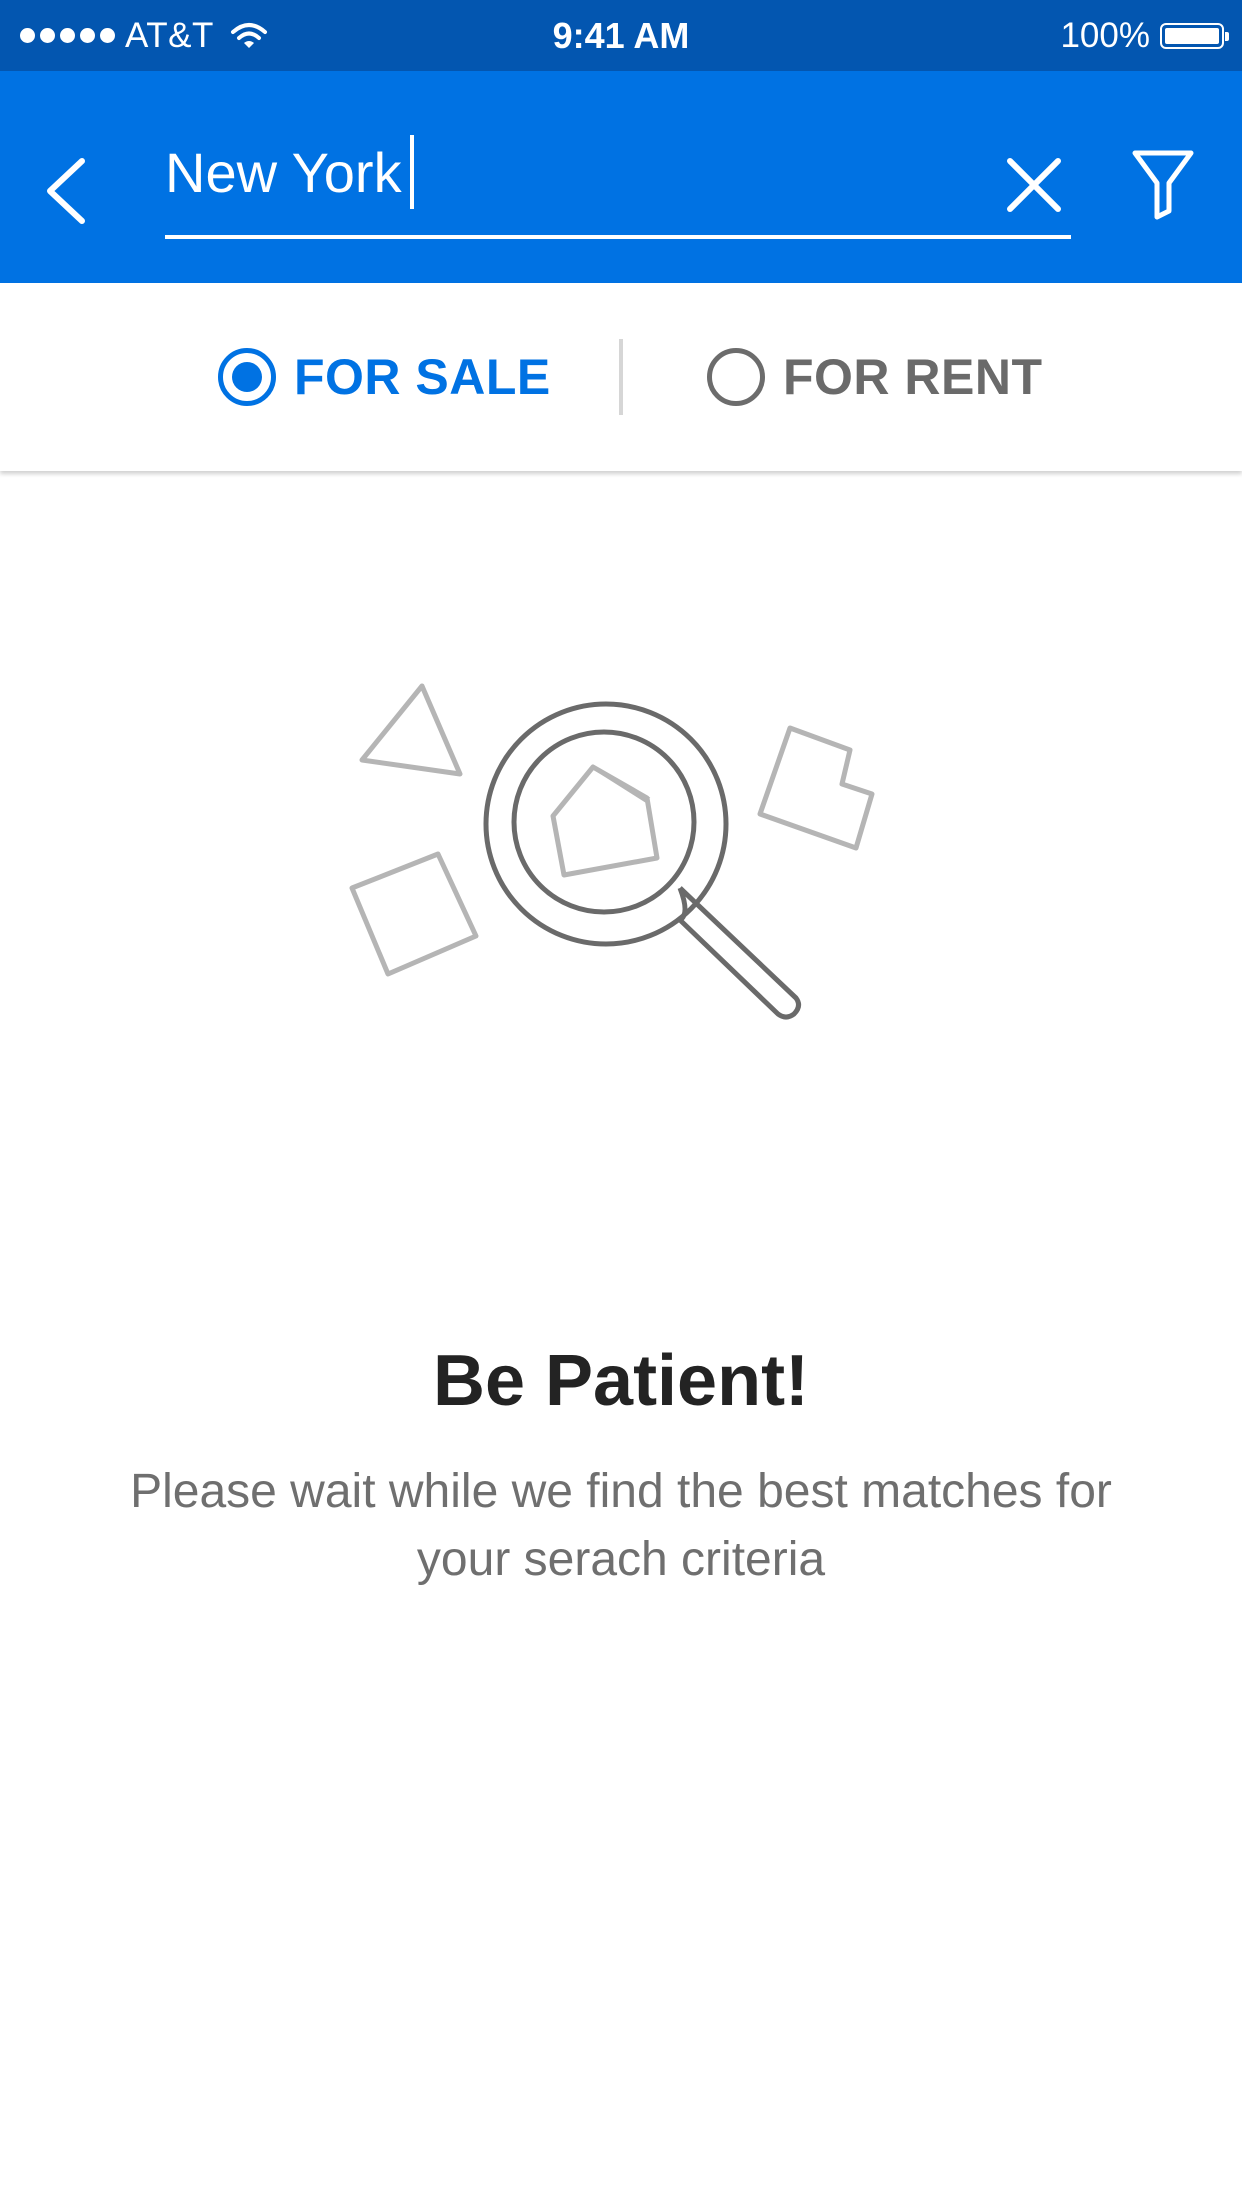 The height and width of the screenshot is (2208, 1242). I want to click on search-input-value: New York, so click(283, 172).